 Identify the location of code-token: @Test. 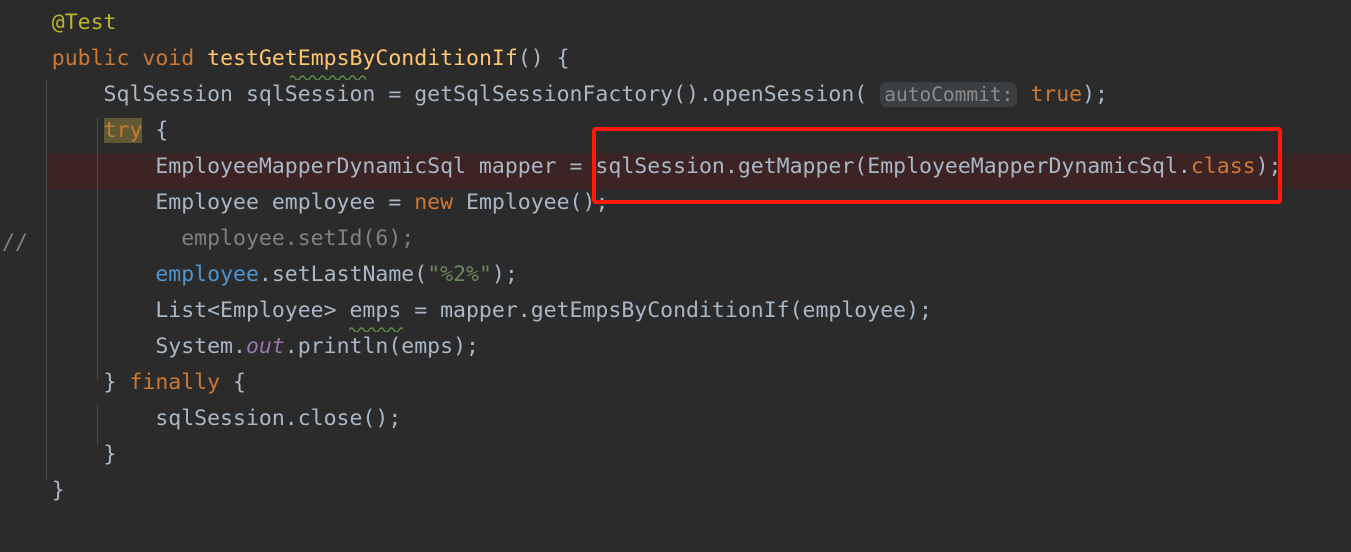
(84, 22).